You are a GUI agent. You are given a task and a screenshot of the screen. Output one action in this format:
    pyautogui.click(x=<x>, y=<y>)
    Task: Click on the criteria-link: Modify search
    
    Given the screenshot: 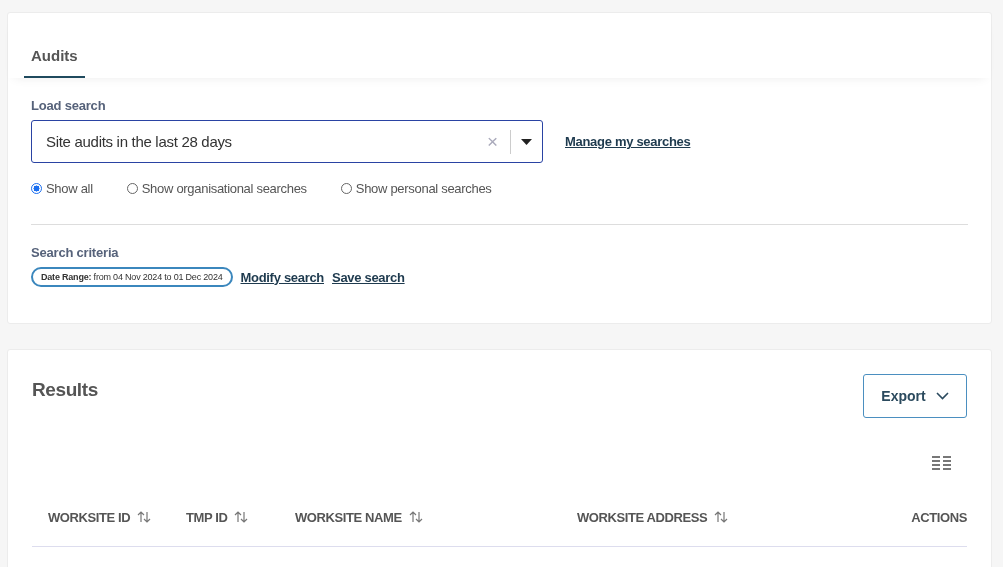 What is the action you would take?
    pyautogui.click(x=282, y=277)
    